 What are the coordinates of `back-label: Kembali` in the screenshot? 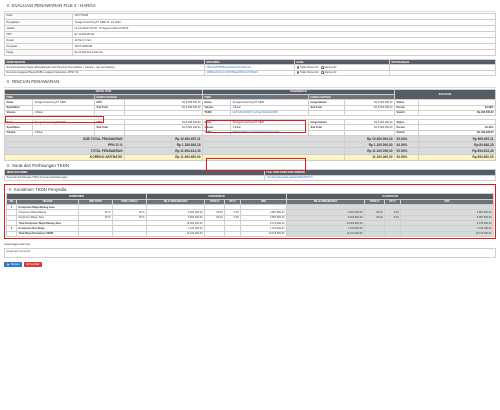 It's located at (34, 264).